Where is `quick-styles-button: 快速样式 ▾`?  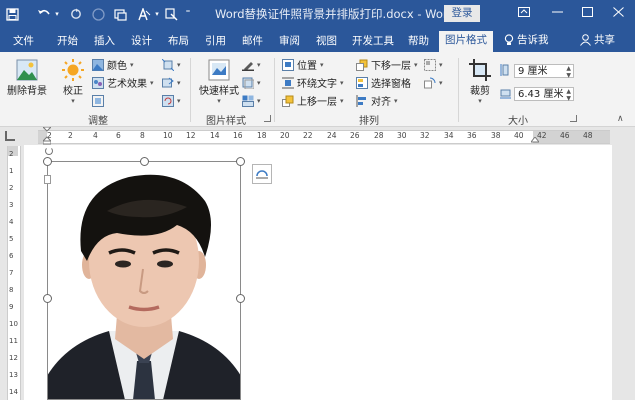 quick-styles-button: 快速样式 ▾ is located at coordinates (219, 81).